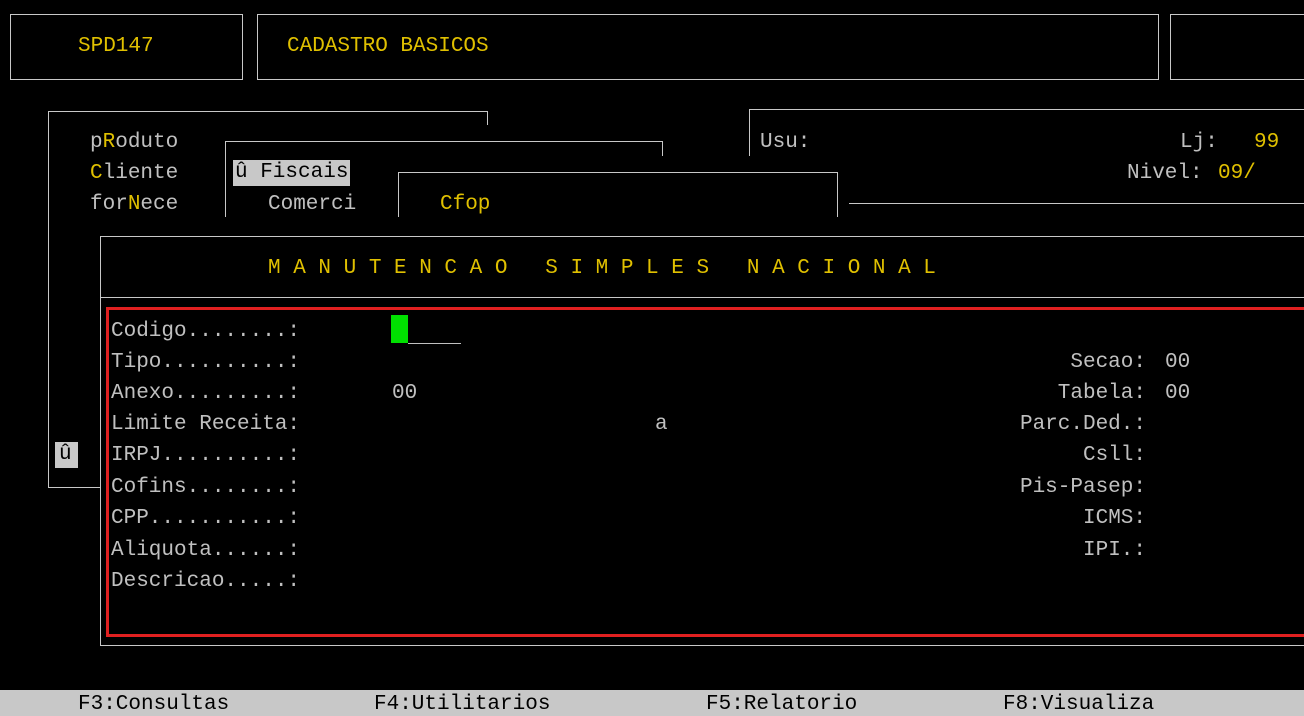 Image resolution: width=1304 pixels, height=716 pixels. I want to click on menu-item-fornece: forNece, so click(134, 204).